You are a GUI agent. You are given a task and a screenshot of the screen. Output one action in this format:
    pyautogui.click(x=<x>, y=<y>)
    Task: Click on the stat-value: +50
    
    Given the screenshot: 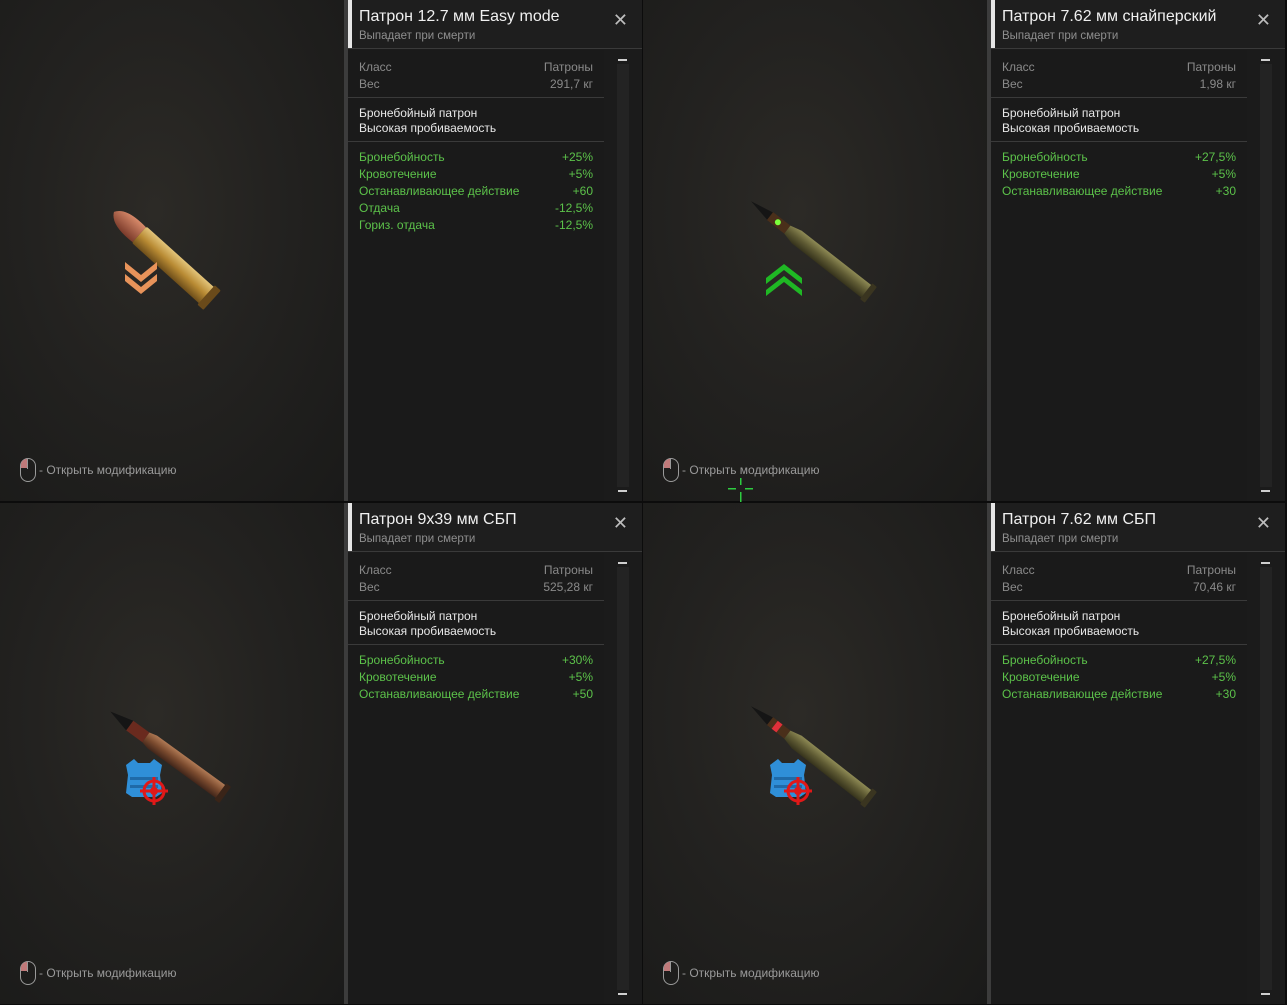 What is the action you would take?
    pyautogui.click(x=582, y=694)
    